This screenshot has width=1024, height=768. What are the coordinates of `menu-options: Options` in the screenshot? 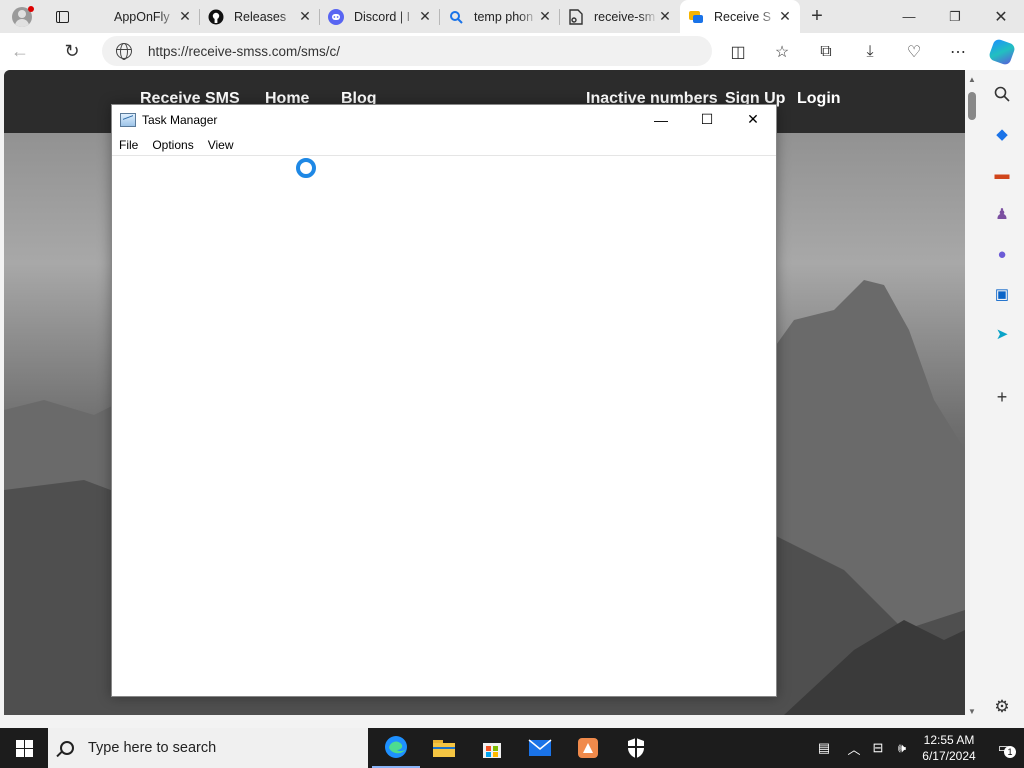 It's located at (172, 145).